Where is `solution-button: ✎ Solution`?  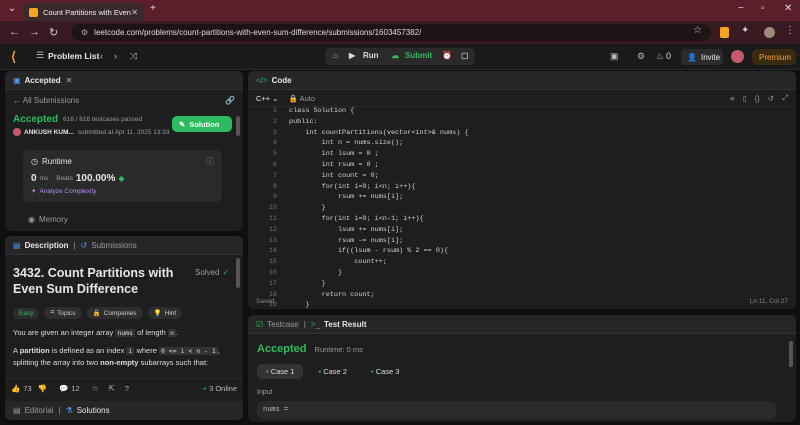
solution-button: ✎ Solution is located at coordinates (202, 124).